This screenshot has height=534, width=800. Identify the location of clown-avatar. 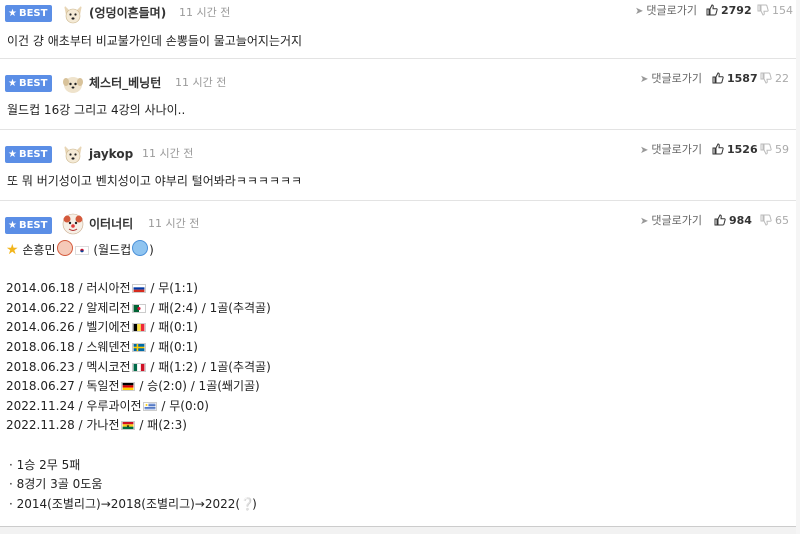
(73, 224).